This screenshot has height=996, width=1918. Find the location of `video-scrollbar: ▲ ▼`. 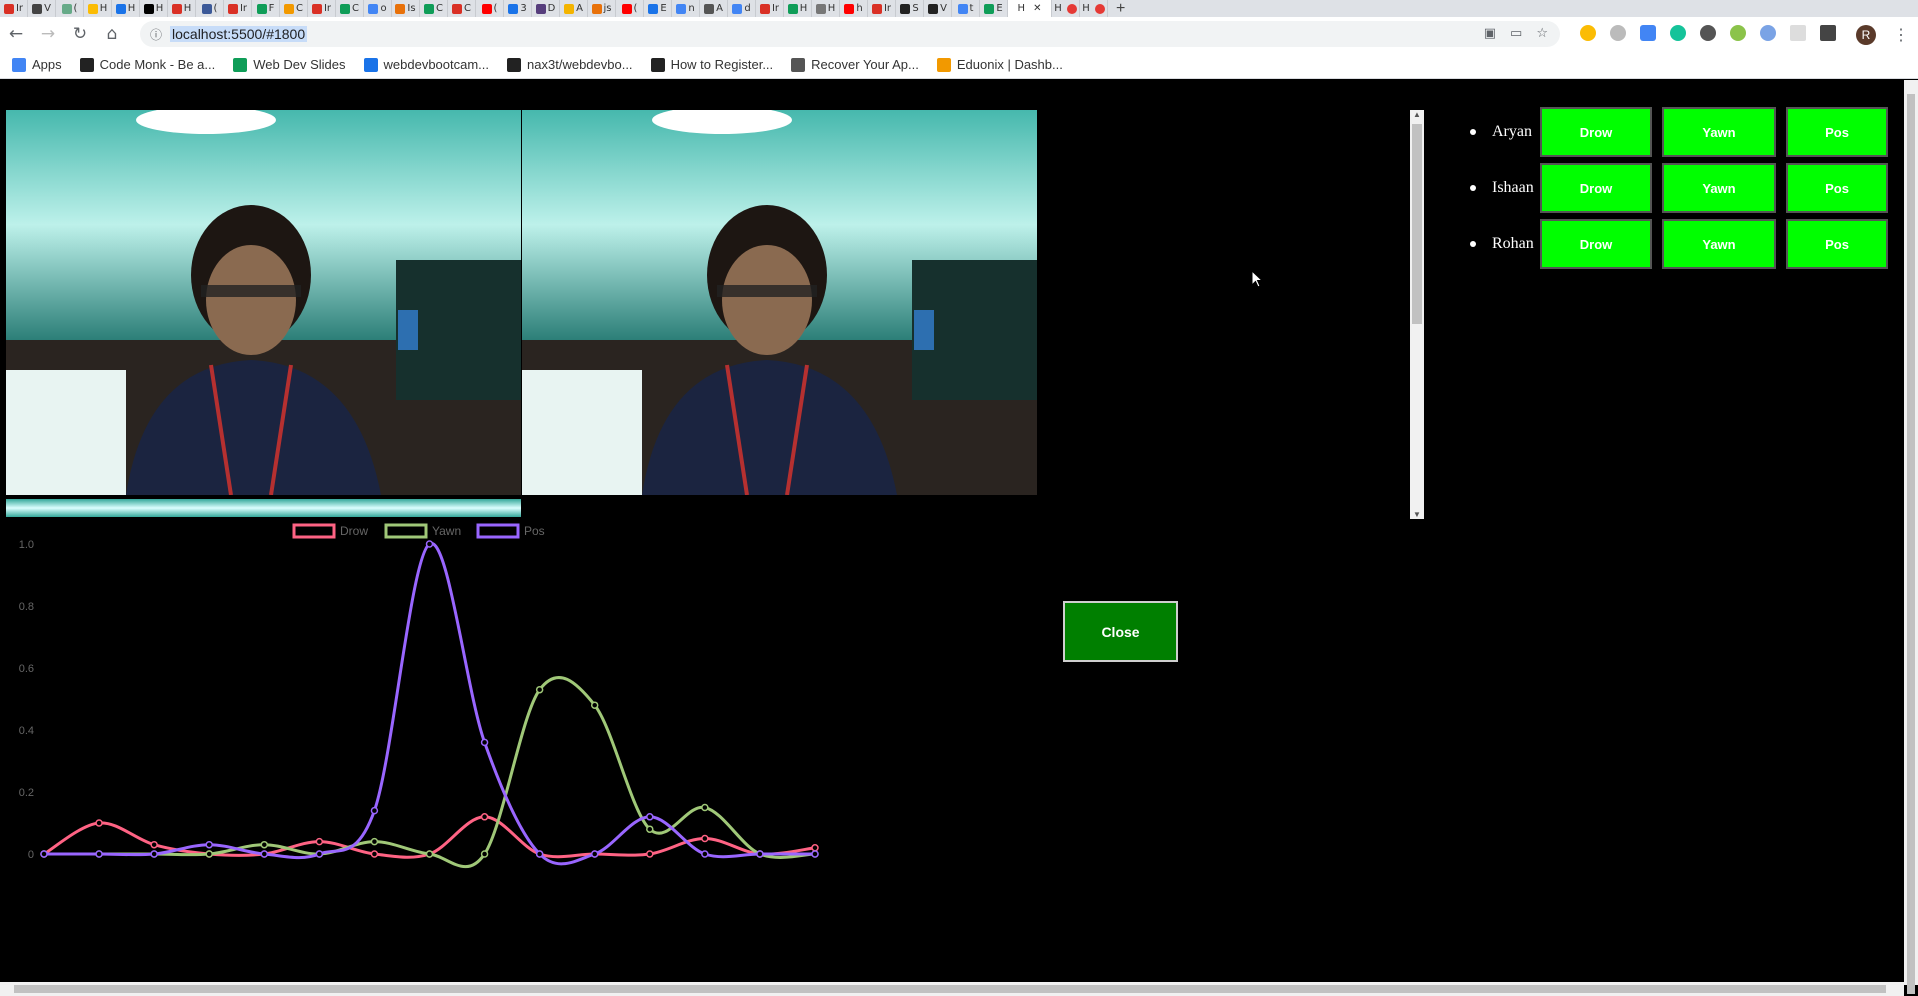

video-scrollbar: ▲ ▼ is located at coordinates (1417, 314).